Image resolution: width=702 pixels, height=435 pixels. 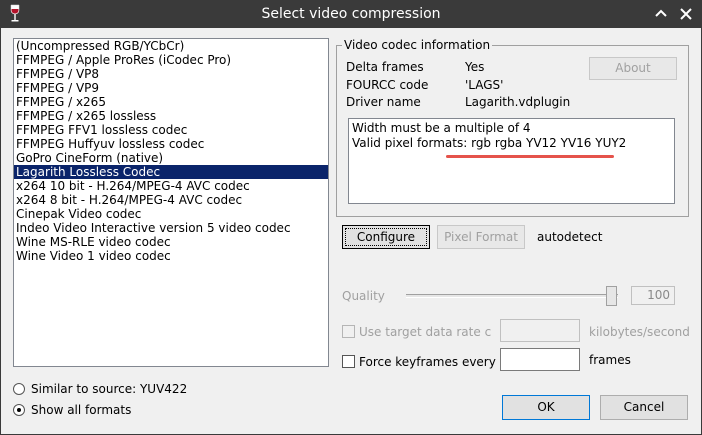 What do you see at coordinates (661, 14) in the screenshot?
I see `caret-up-icon` at bounding box center [661, 14].